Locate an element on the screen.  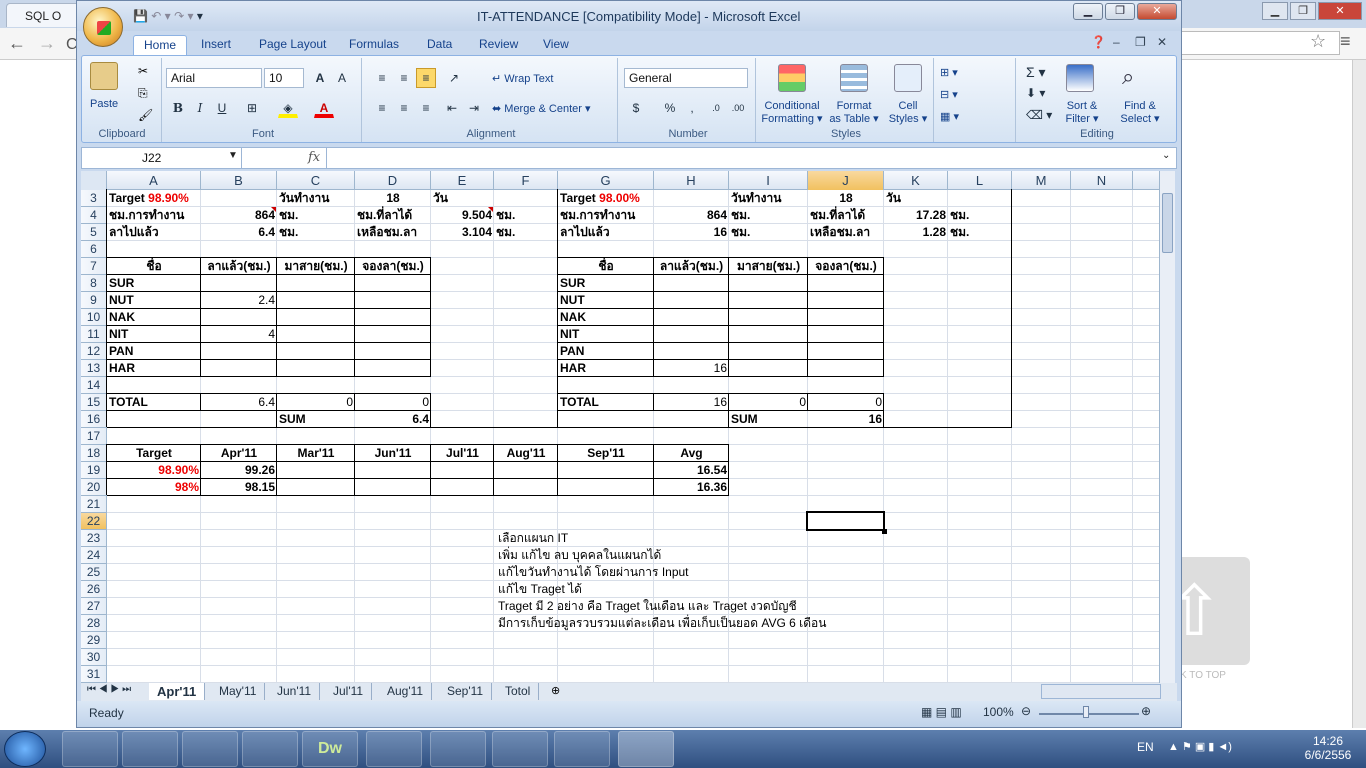
utorrent-icon is located at coordinates (458, 749).